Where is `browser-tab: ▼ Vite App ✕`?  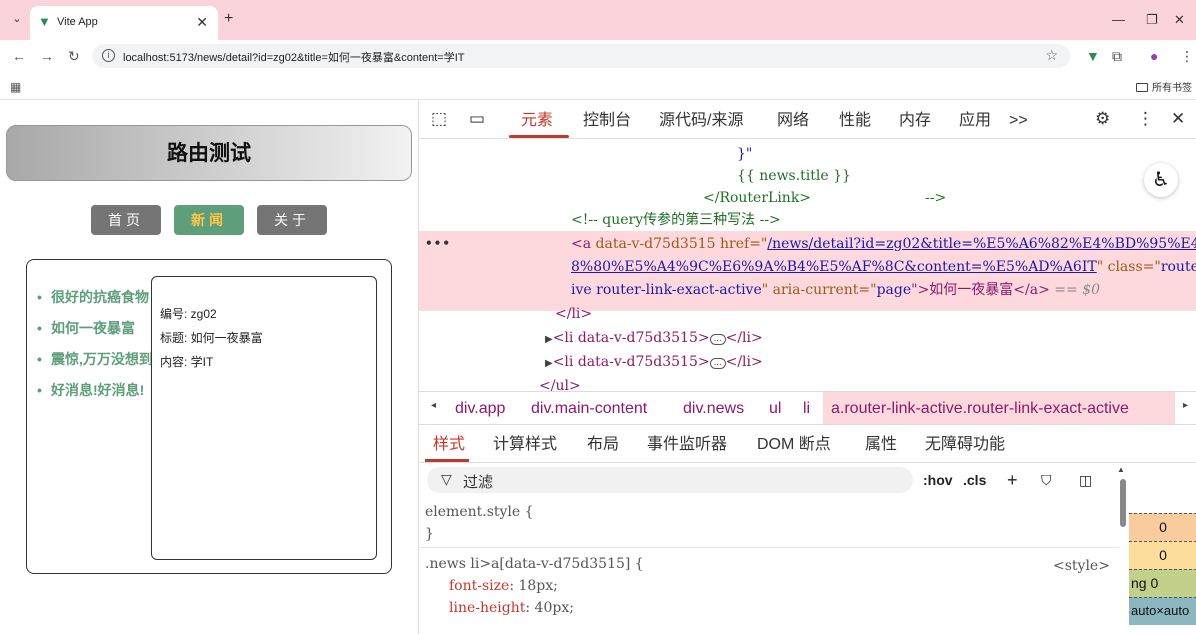 browser-tab: ▼ Vite App ✕ is located at coordinates (124, 23).